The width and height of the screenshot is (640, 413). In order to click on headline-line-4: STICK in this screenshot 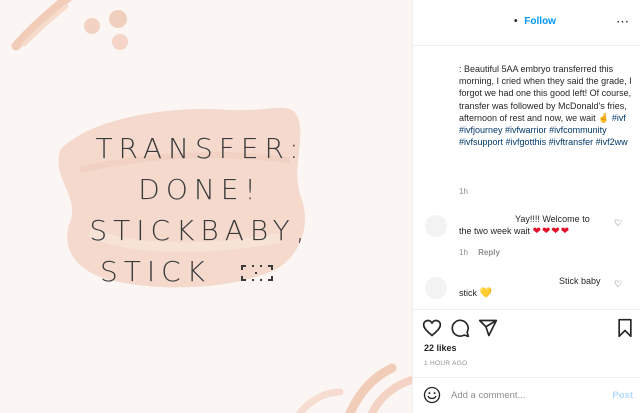, I will do `click(200, 271)`.